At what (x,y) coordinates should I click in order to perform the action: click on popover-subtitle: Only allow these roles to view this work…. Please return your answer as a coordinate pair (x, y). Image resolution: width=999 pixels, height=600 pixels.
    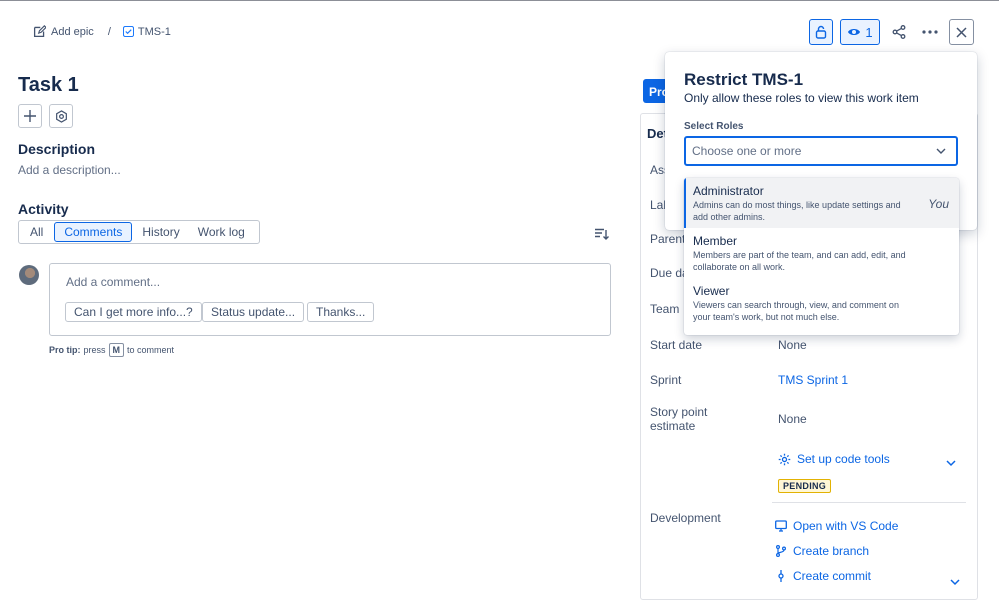
    Looking at the image, I should click on (801, 98).